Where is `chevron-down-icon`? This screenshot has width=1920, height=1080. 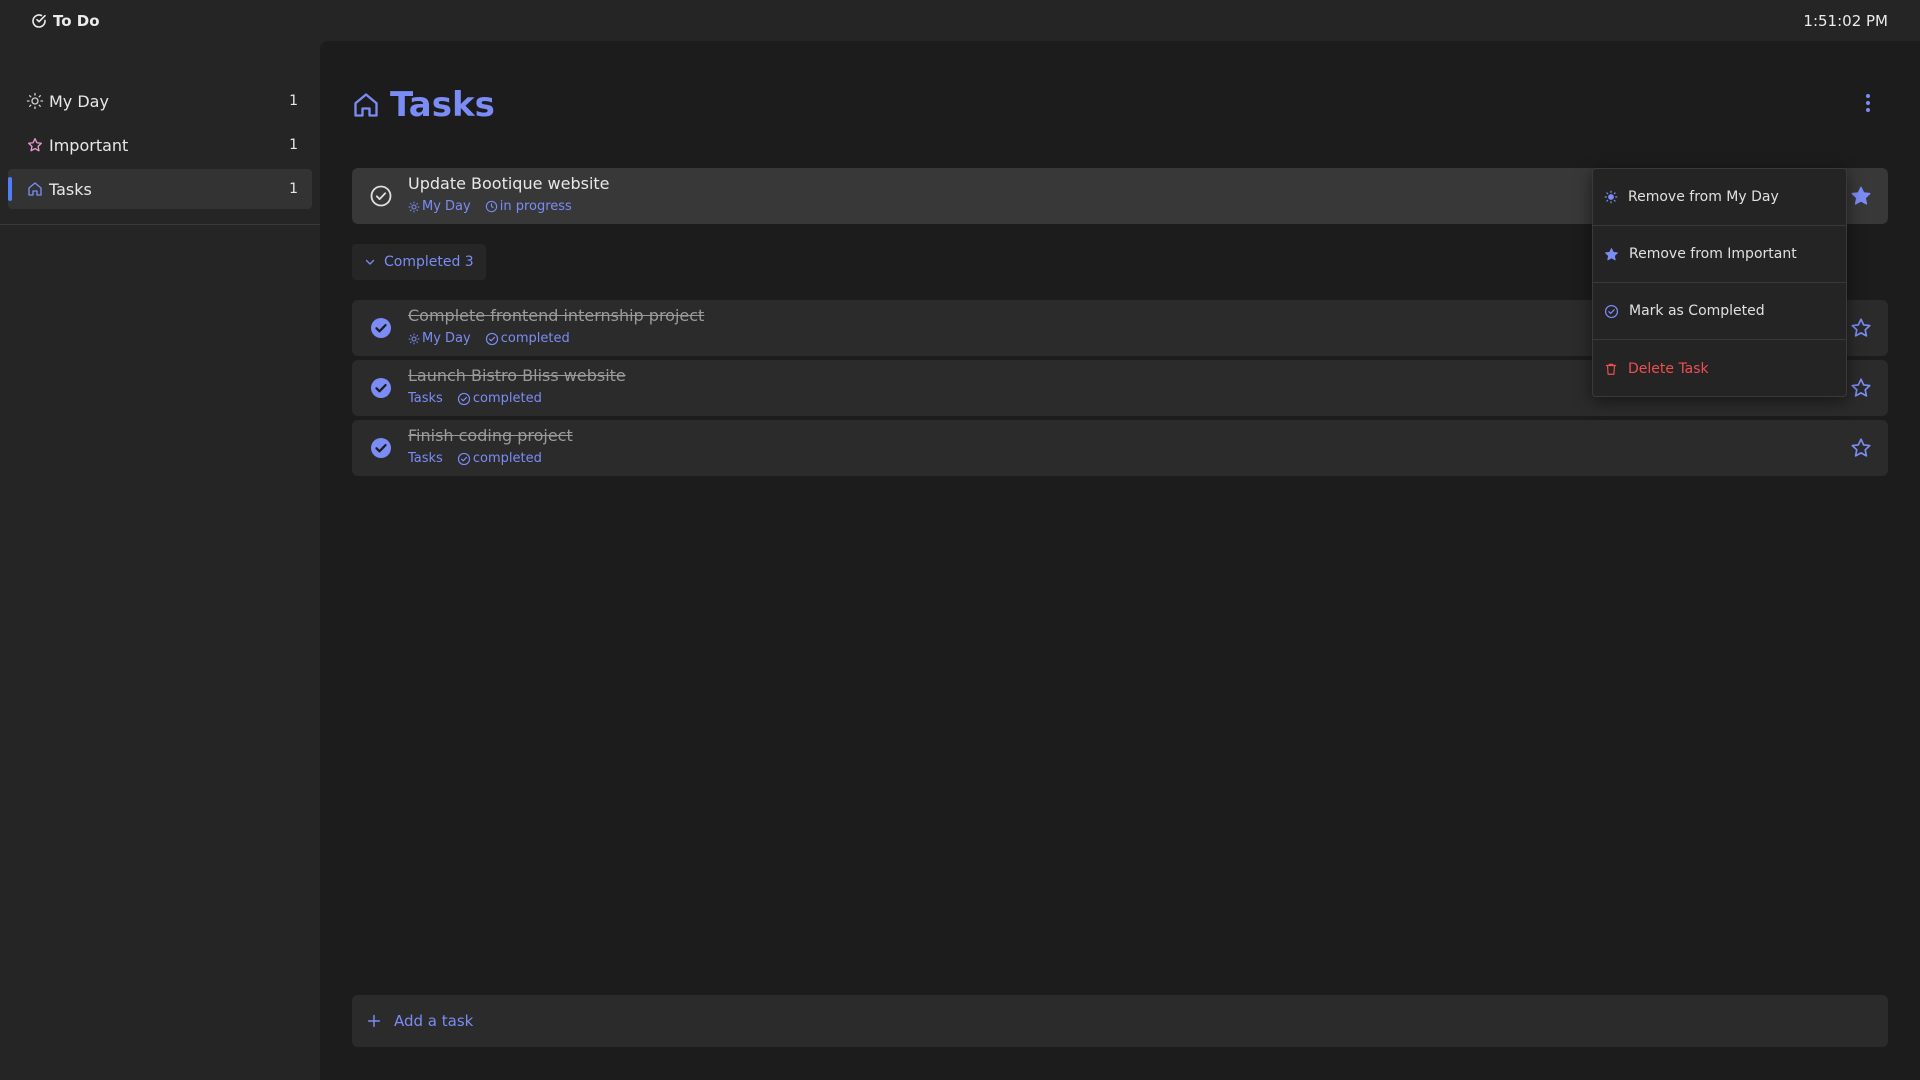
chevron-down-icon is located at coordinates (370, 262).